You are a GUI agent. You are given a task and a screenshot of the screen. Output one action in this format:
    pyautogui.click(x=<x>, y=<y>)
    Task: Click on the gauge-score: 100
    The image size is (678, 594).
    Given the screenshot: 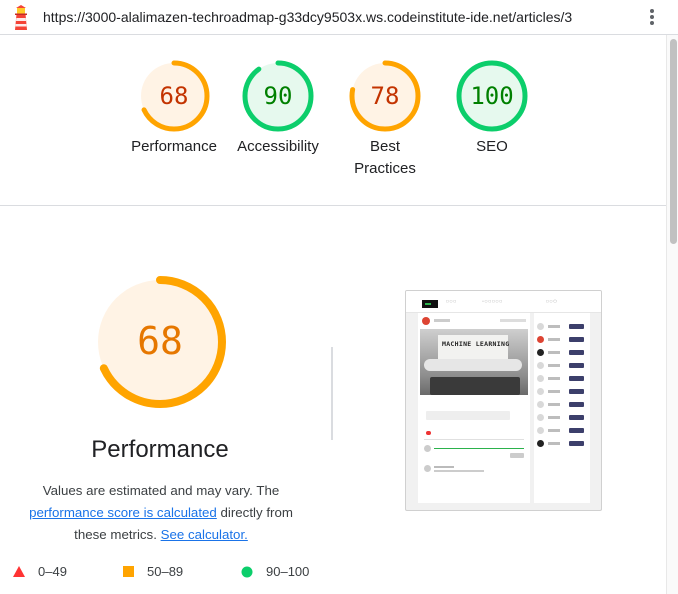 What is the action you would take?
    pyautogui.click(x=492, y=96)
    